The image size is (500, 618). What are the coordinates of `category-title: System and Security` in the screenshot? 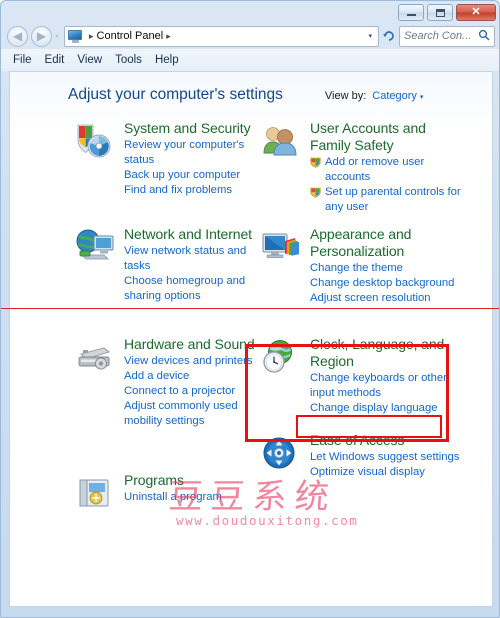 It's located at (187, 128).